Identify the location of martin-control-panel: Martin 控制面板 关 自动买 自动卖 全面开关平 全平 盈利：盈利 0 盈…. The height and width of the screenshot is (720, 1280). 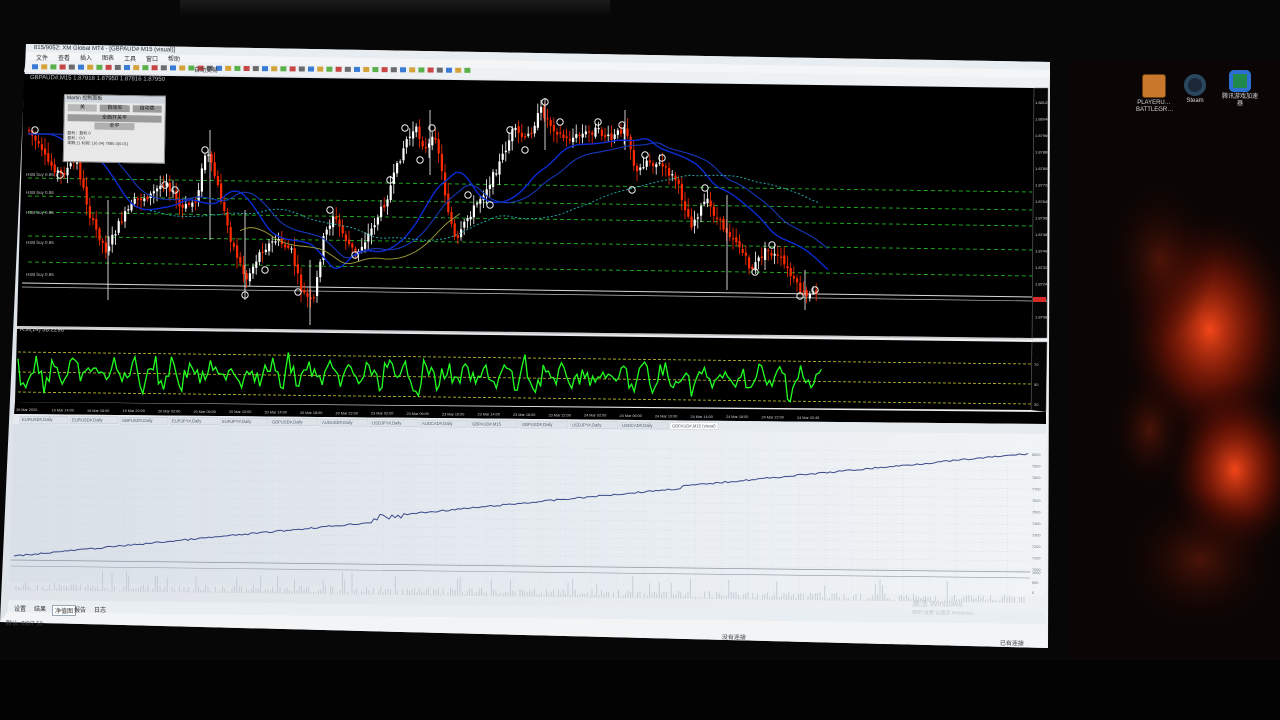
(114, 129).